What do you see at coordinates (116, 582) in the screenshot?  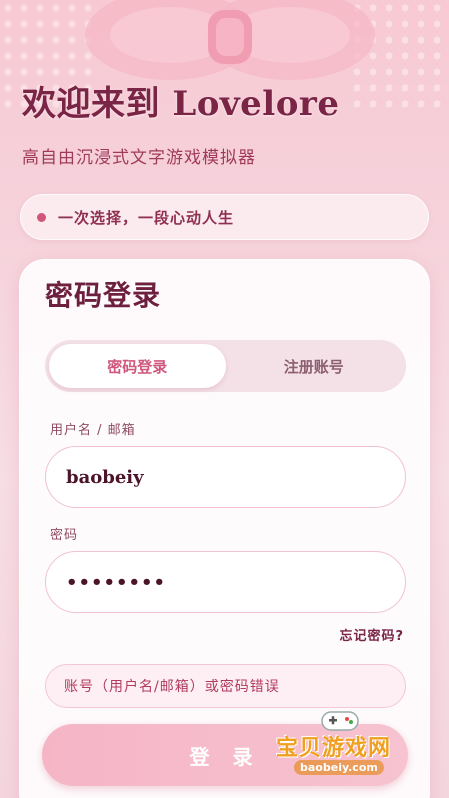 I see `password-value: ••••••••` at bounding box center [116, 582].